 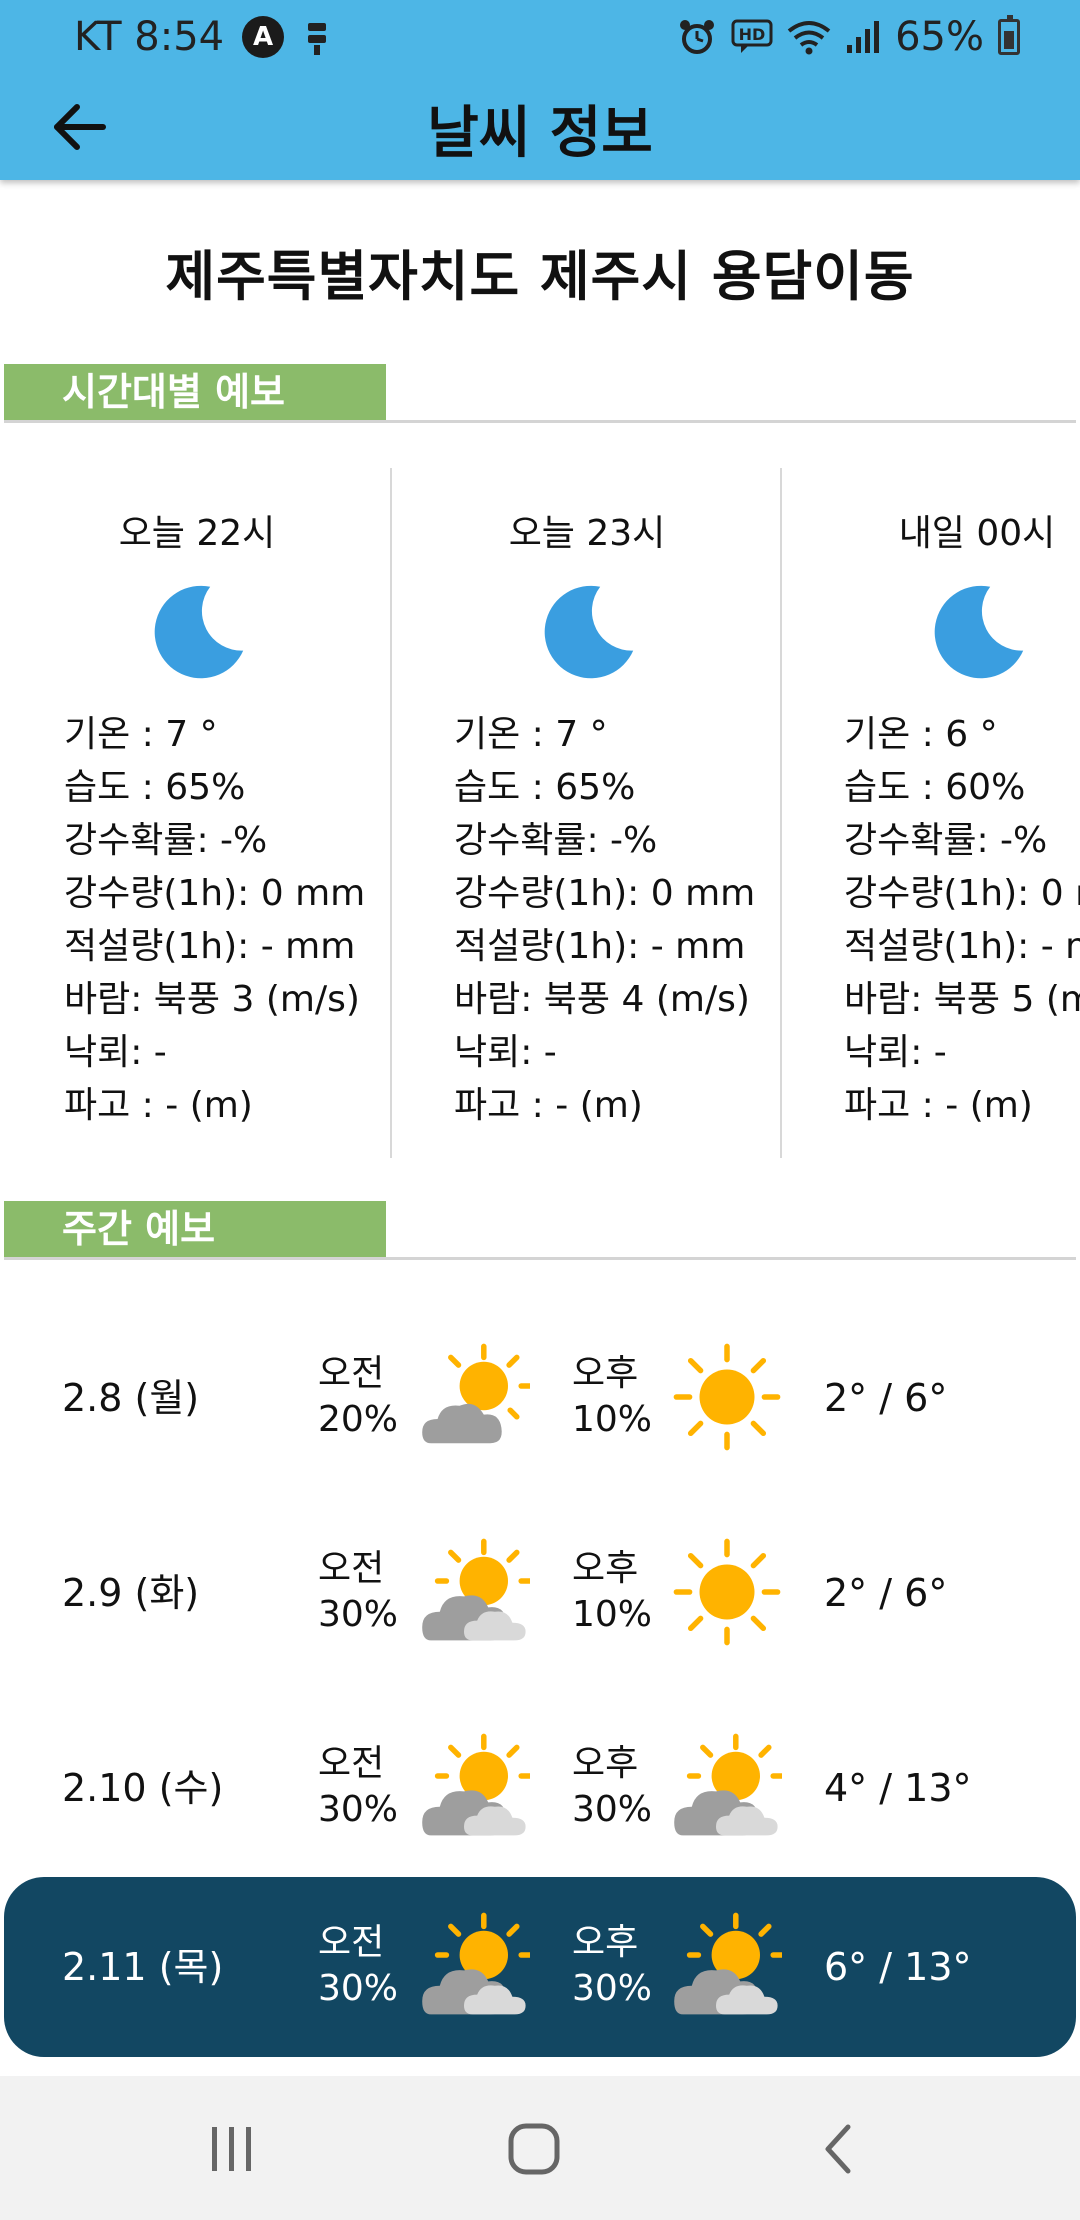 I want to click on hourly-section-title: 시간대별 예보, so click(x=195, y=392).